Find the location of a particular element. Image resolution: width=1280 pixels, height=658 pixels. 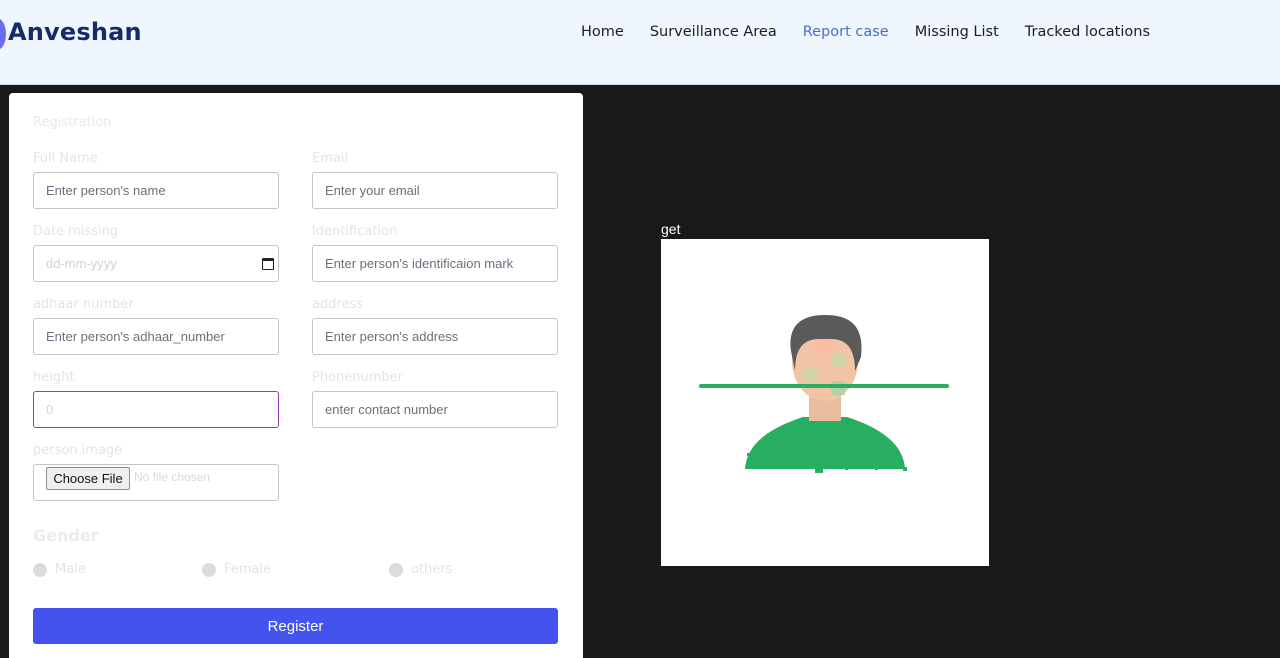

gender-others-radio: others is located at coordinates (420, 569).